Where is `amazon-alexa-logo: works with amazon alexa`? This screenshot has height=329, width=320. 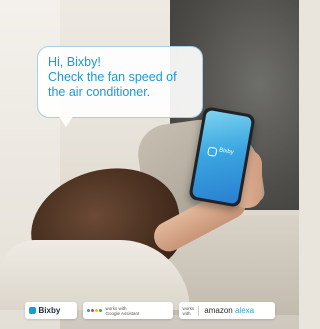
amazon-alexa-logo: works with amazon alexa is located at coordinates (226, 310).